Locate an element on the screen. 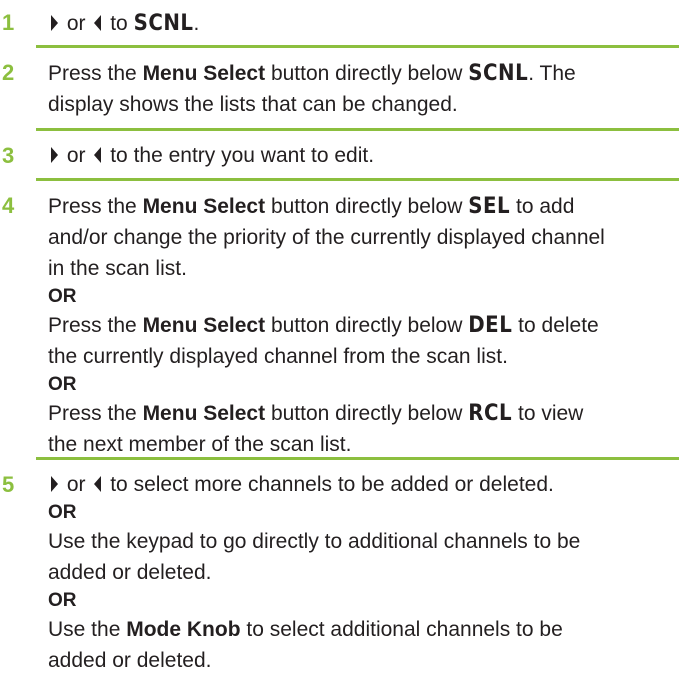  text: in the scan list. is located at coordinates (117, 268).